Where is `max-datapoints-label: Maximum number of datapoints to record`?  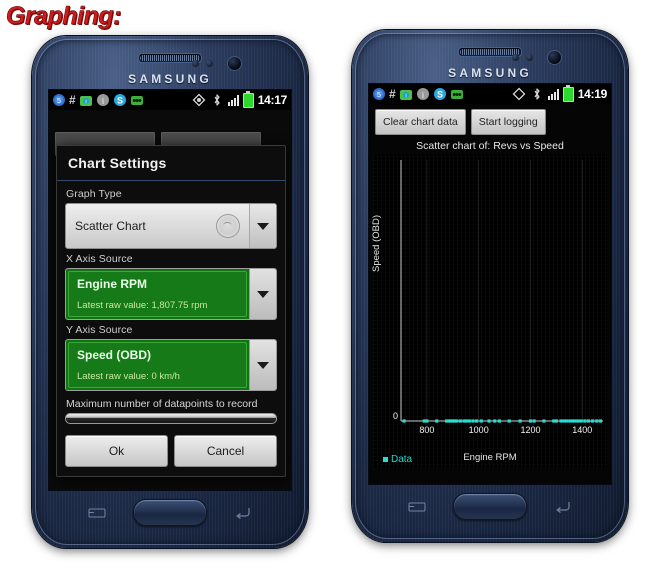
max-datapoints-label: Maximum number of datapoints to record is located at coordinates (162, 404).